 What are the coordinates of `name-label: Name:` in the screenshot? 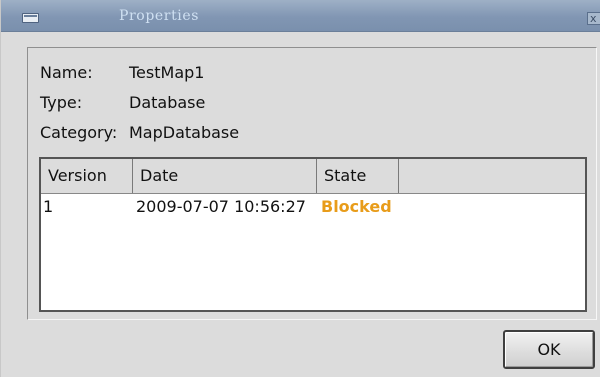 It's located at (66, 72).